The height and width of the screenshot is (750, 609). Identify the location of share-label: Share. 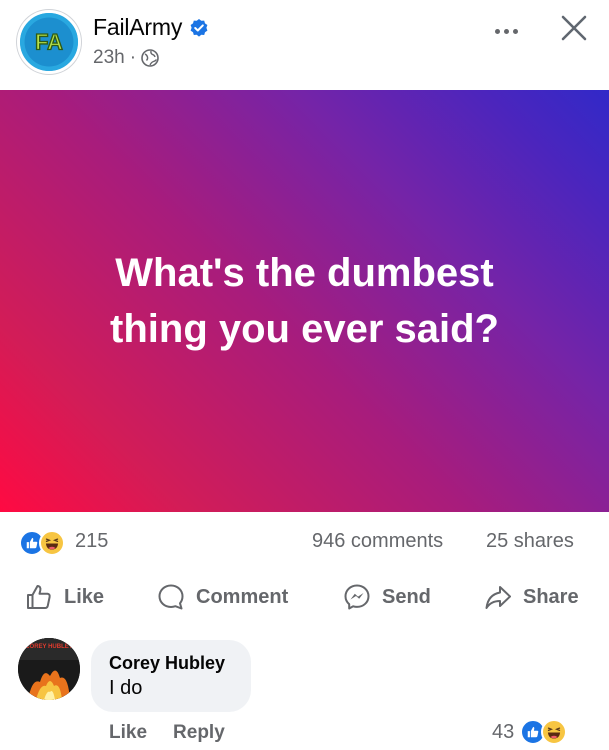
(551, 596).